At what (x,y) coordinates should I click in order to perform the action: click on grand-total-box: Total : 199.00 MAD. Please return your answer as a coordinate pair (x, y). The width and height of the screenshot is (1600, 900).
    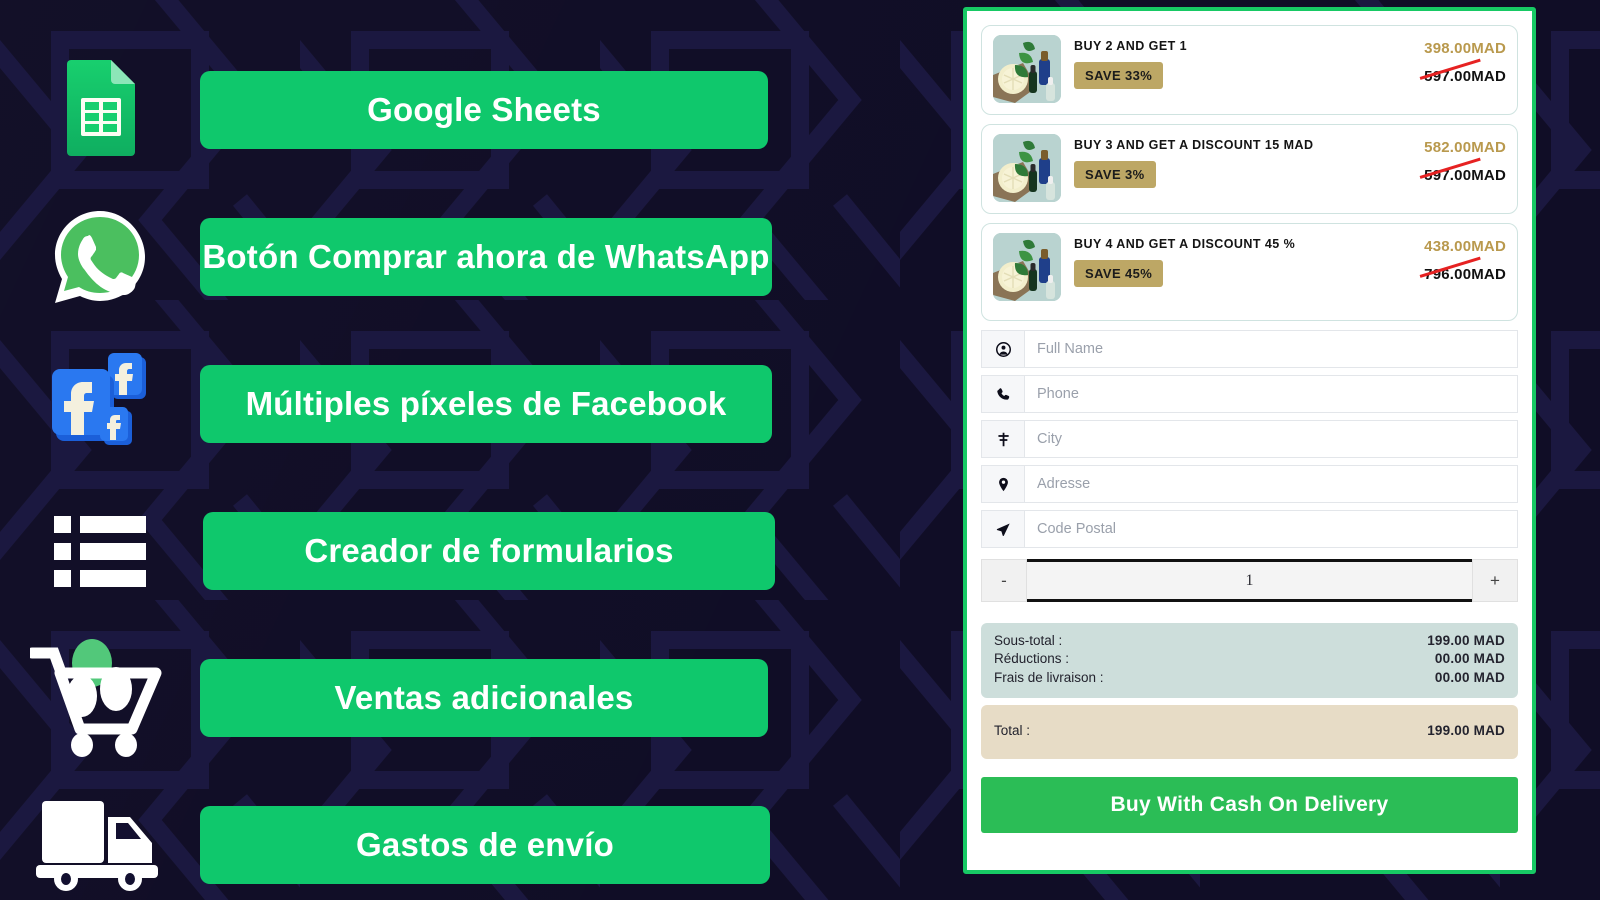
    Looking at the image, I should click on (1249, 732).